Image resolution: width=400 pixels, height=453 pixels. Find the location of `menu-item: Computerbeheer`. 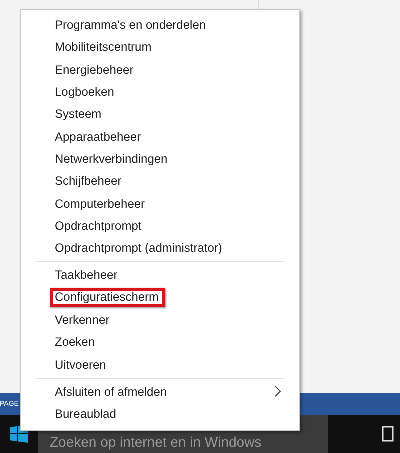

menu-item: Computerbeheer is located at coordinates (160, 203).